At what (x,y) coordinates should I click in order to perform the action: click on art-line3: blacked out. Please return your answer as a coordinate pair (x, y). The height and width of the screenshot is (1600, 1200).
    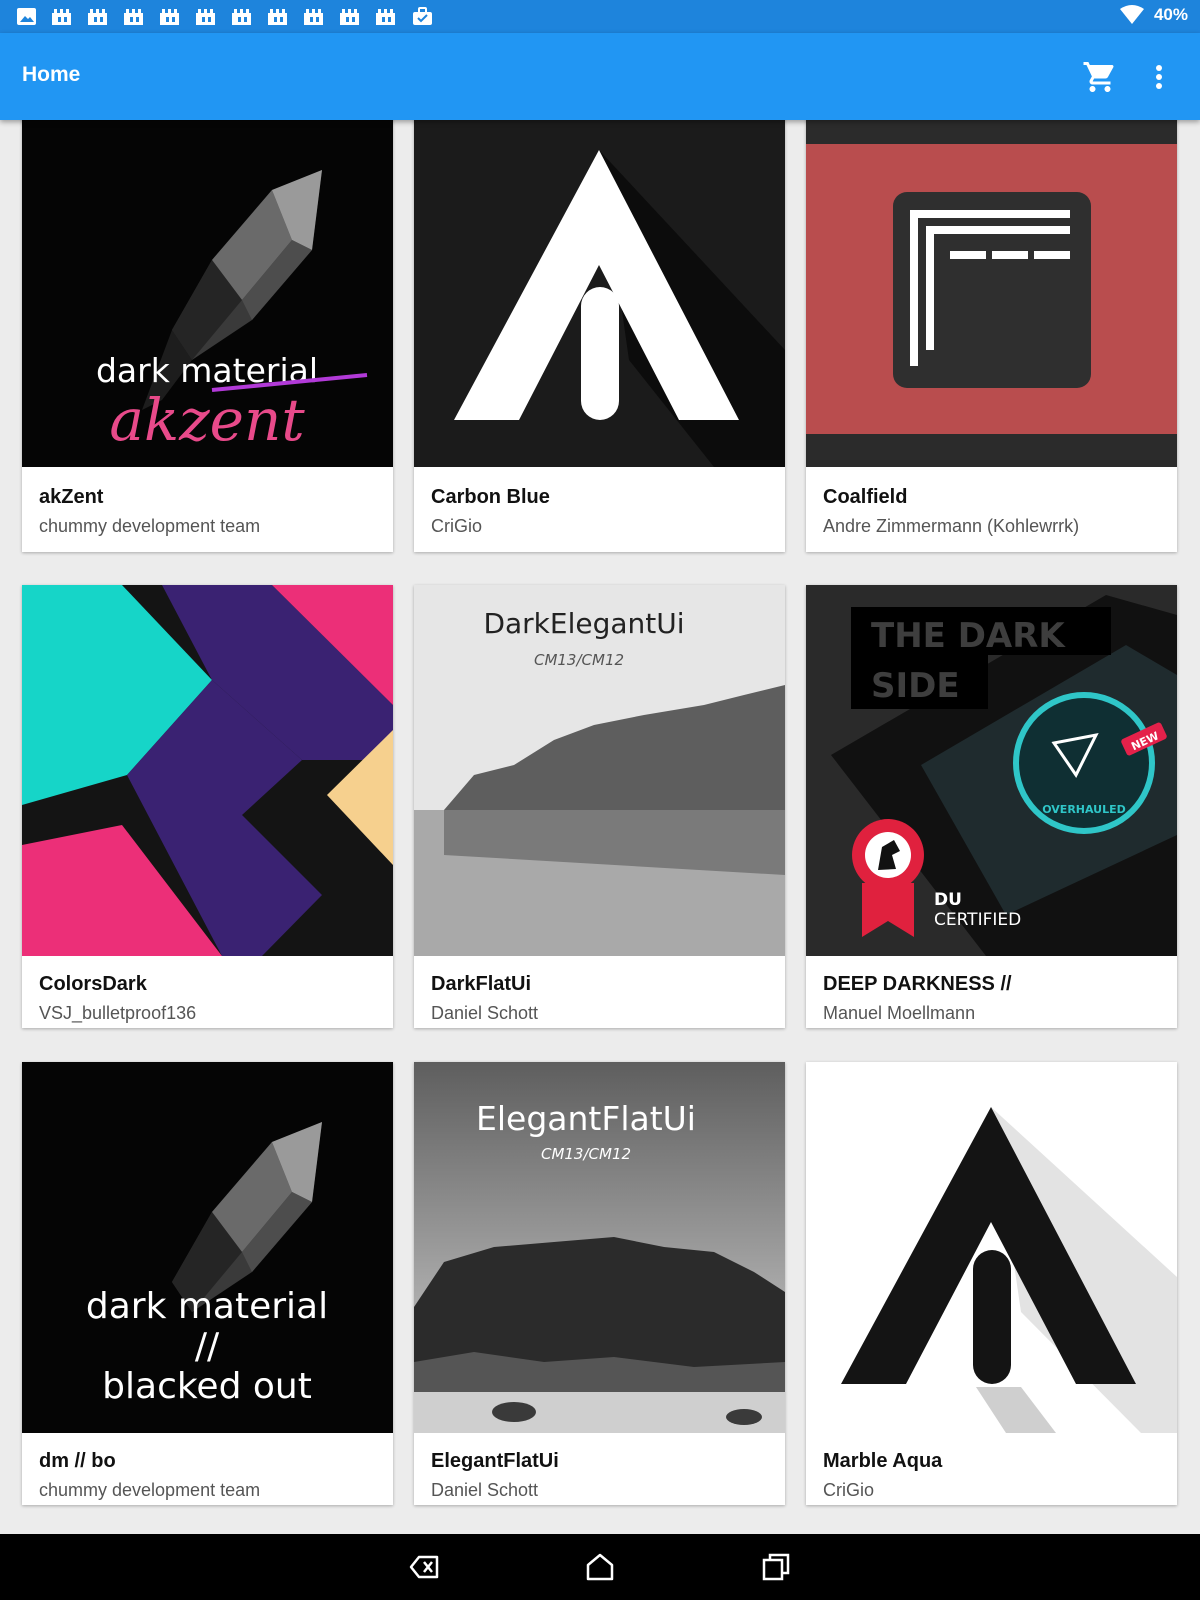
    Looking at the image, I should click on (207, 1386).